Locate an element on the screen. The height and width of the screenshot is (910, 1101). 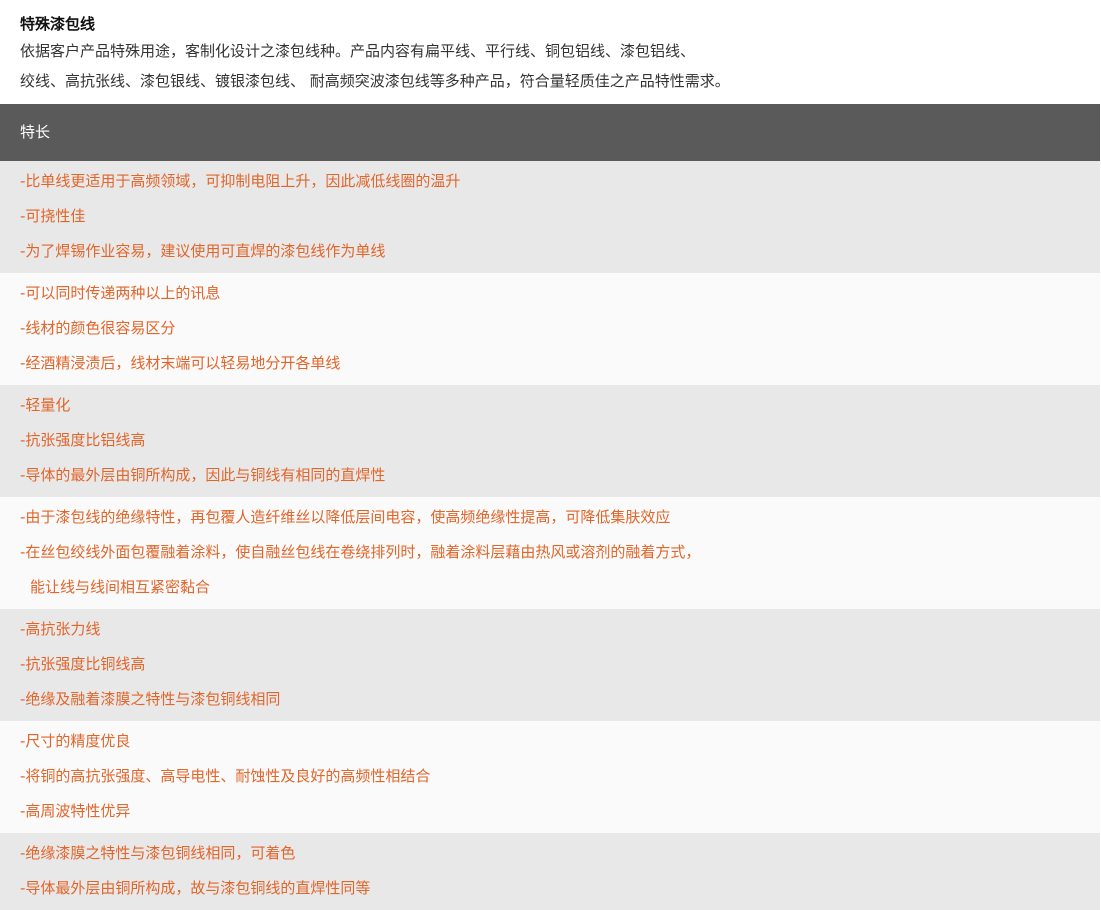
feature-item: -绝缘及融着漆膜之特性与漆包铜线相同 is located at coordinates (150, 699).